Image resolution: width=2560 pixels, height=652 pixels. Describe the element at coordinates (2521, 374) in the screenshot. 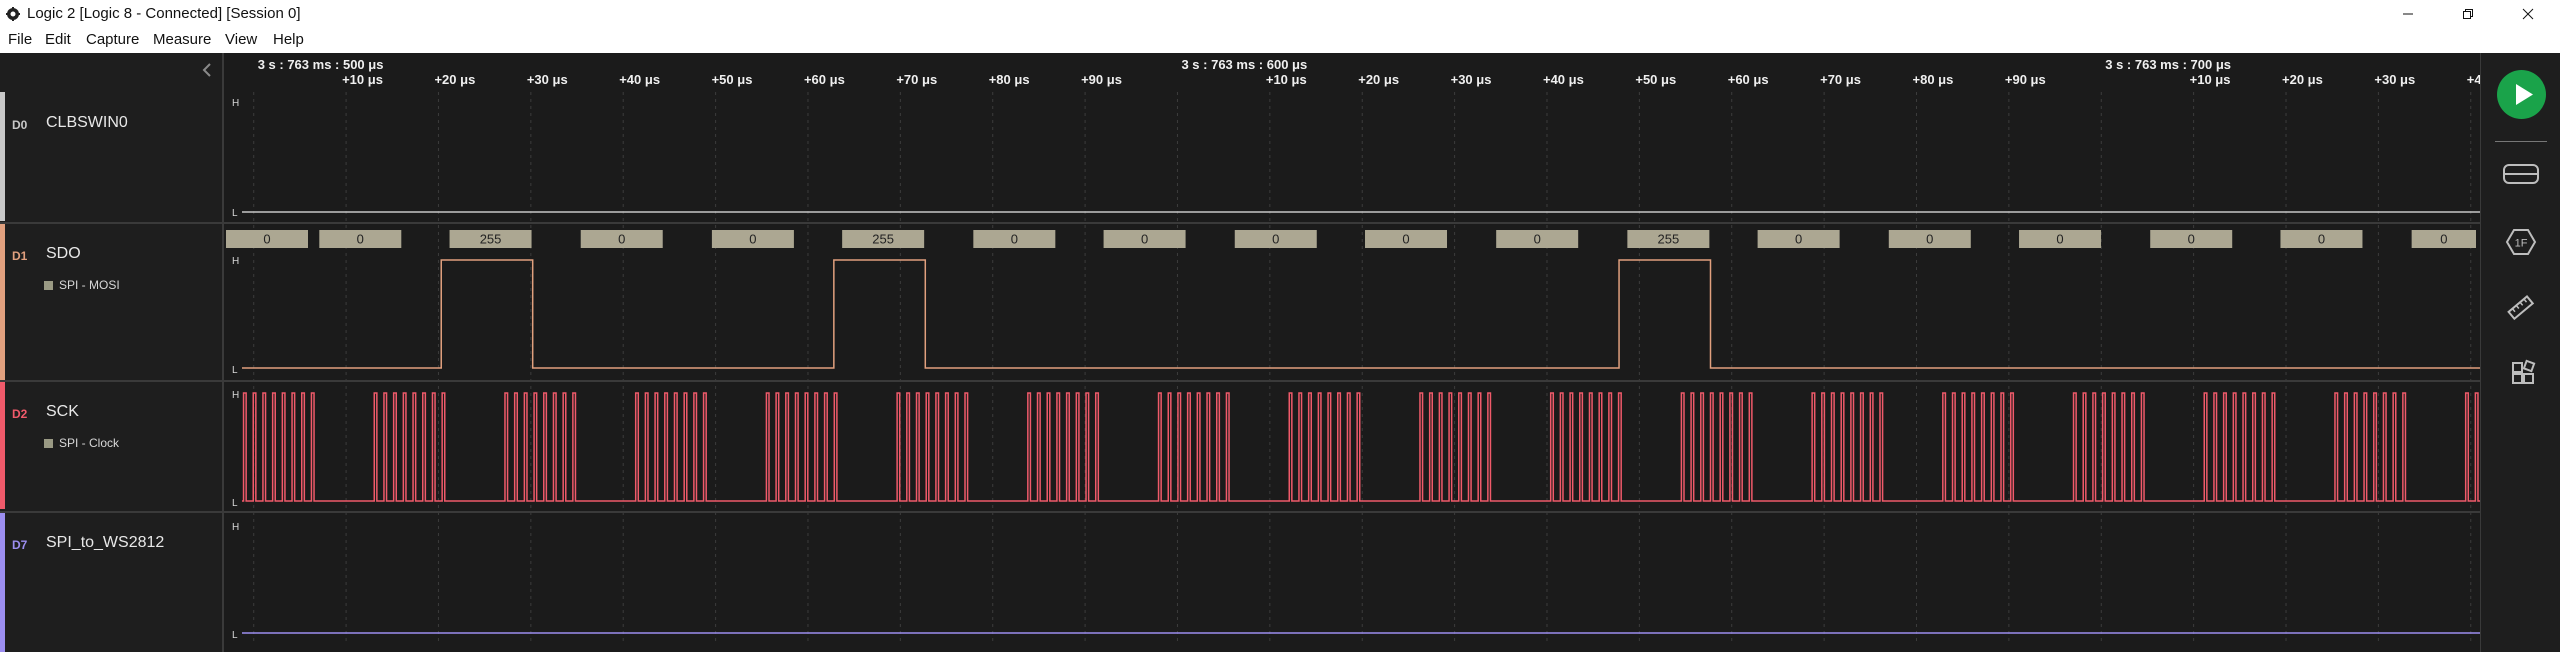

I see `extensions-icon` at that location.